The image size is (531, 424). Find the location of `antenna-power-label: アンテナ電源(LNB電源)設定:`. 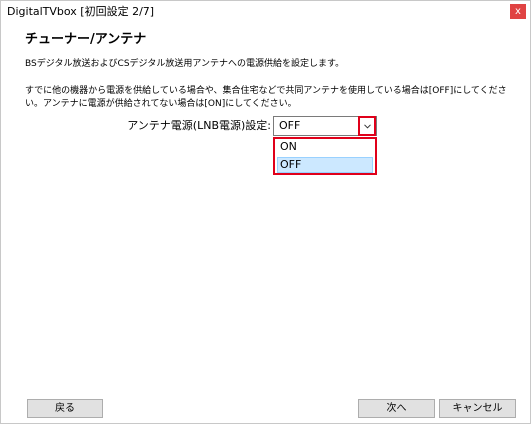

antenna-power-label: アンテナ電源(LNB電源)設定: is located at coordinates (199, 125).